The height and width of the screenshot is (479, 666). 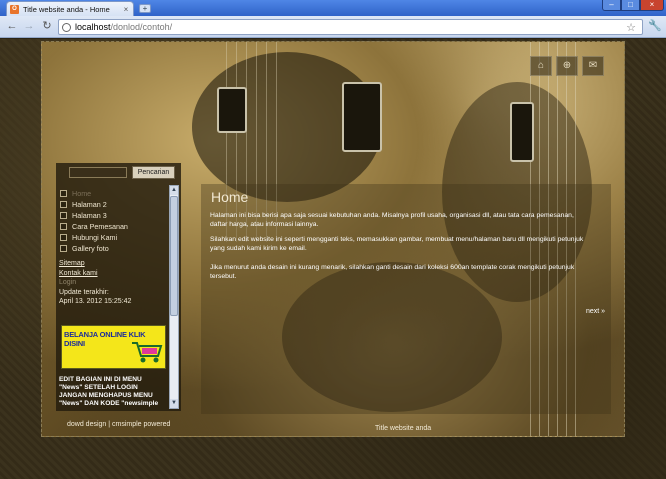 I want to click on sitemap-link: Sitemap, so click(x=78, y=264).